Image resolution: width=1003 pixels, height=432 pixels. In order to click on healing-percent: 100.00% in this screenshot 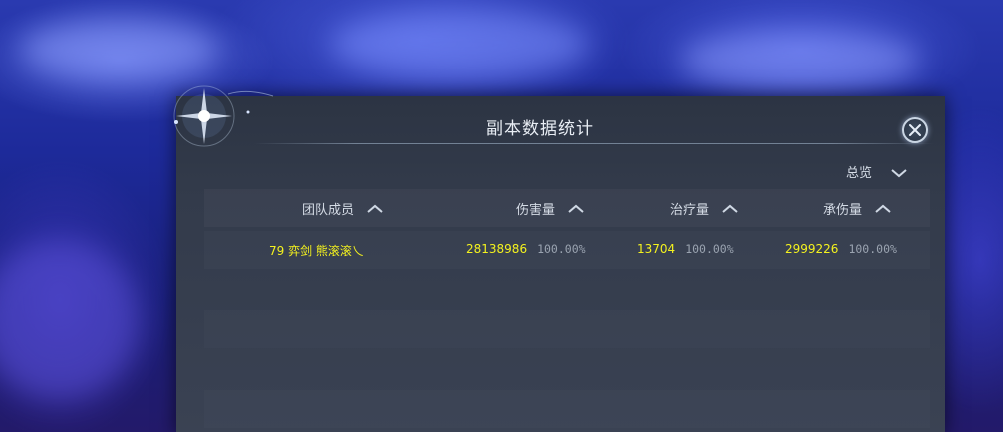, I will do `click(709, 249)`.